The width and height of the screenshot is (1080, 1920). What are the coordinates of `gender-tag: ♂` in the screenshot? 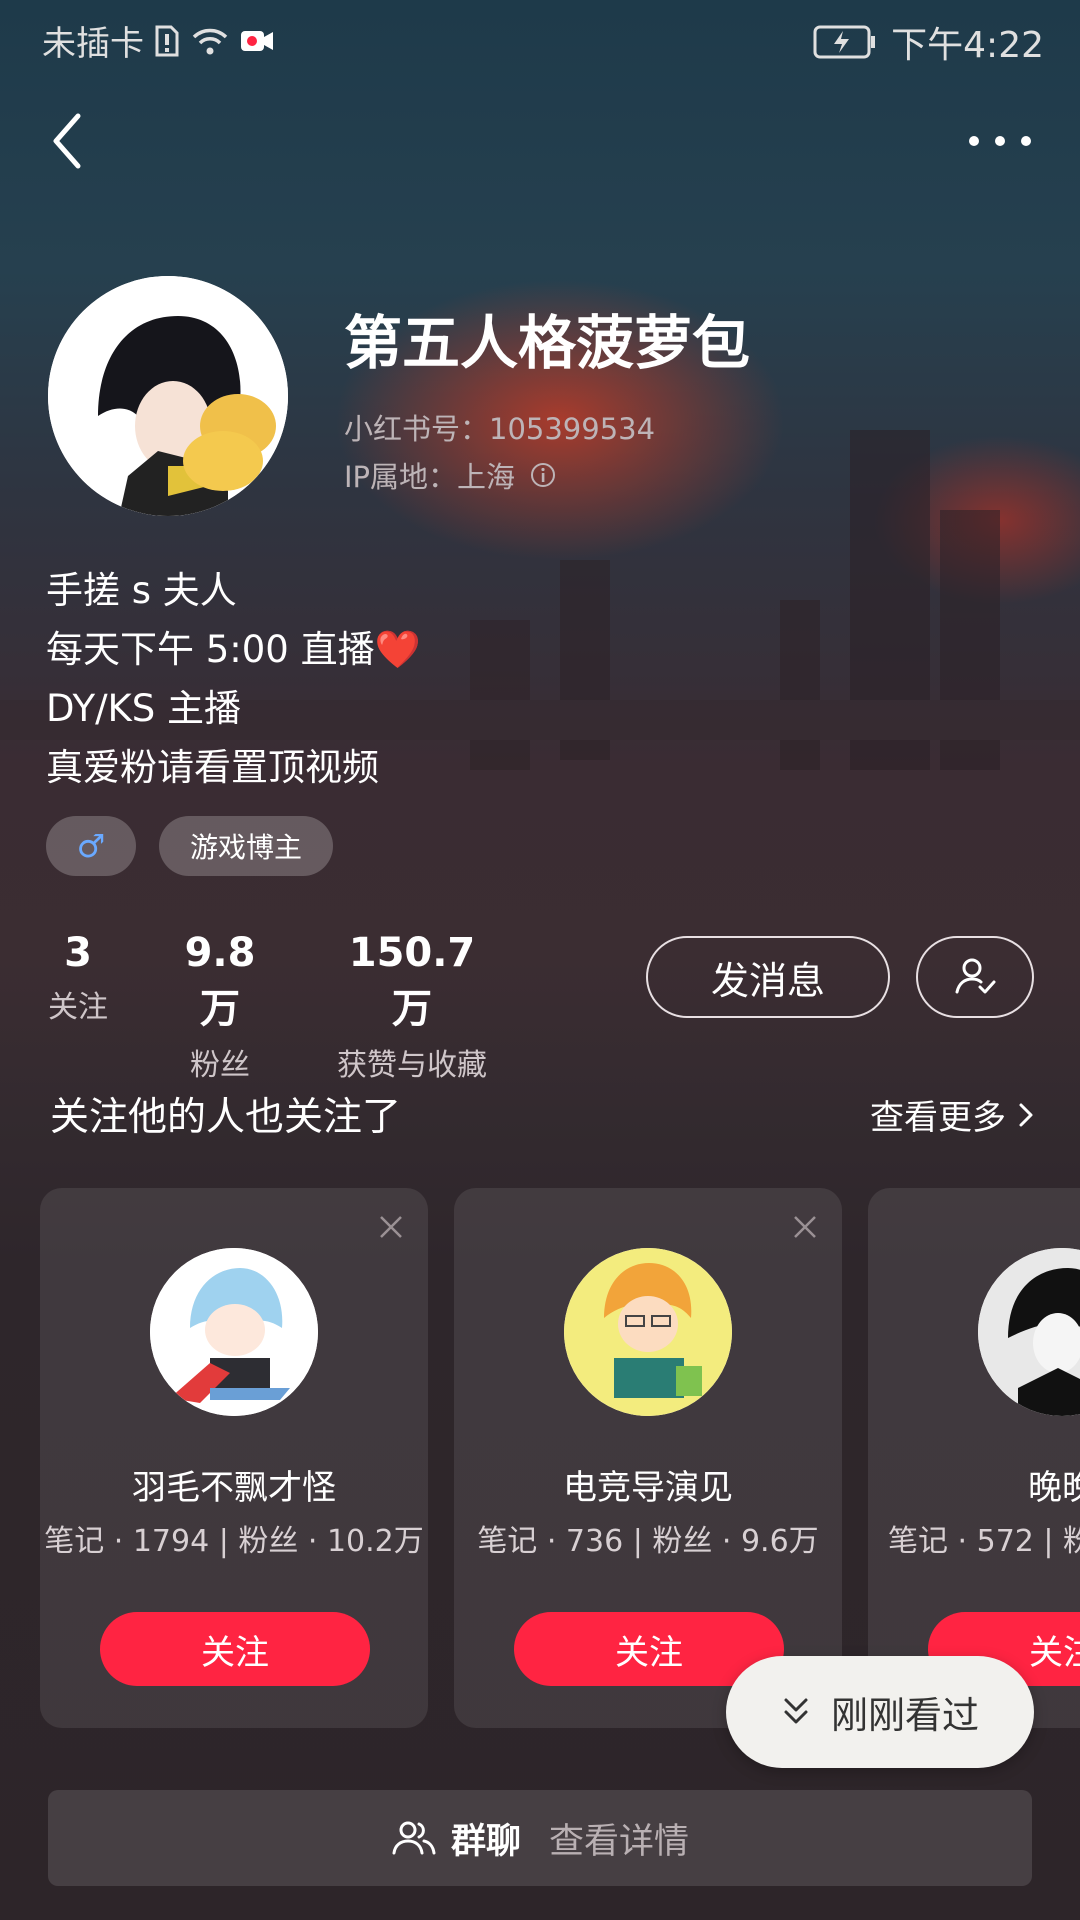 It's located at (91, 846).